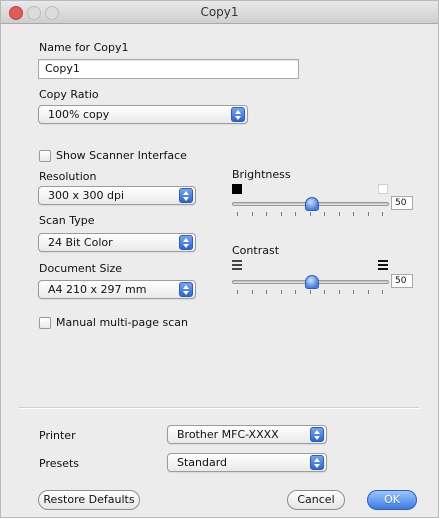 Image resolution: width=439 pixels, height=518 pixels. I want to click on contrast-ticks, so click(310, 293).